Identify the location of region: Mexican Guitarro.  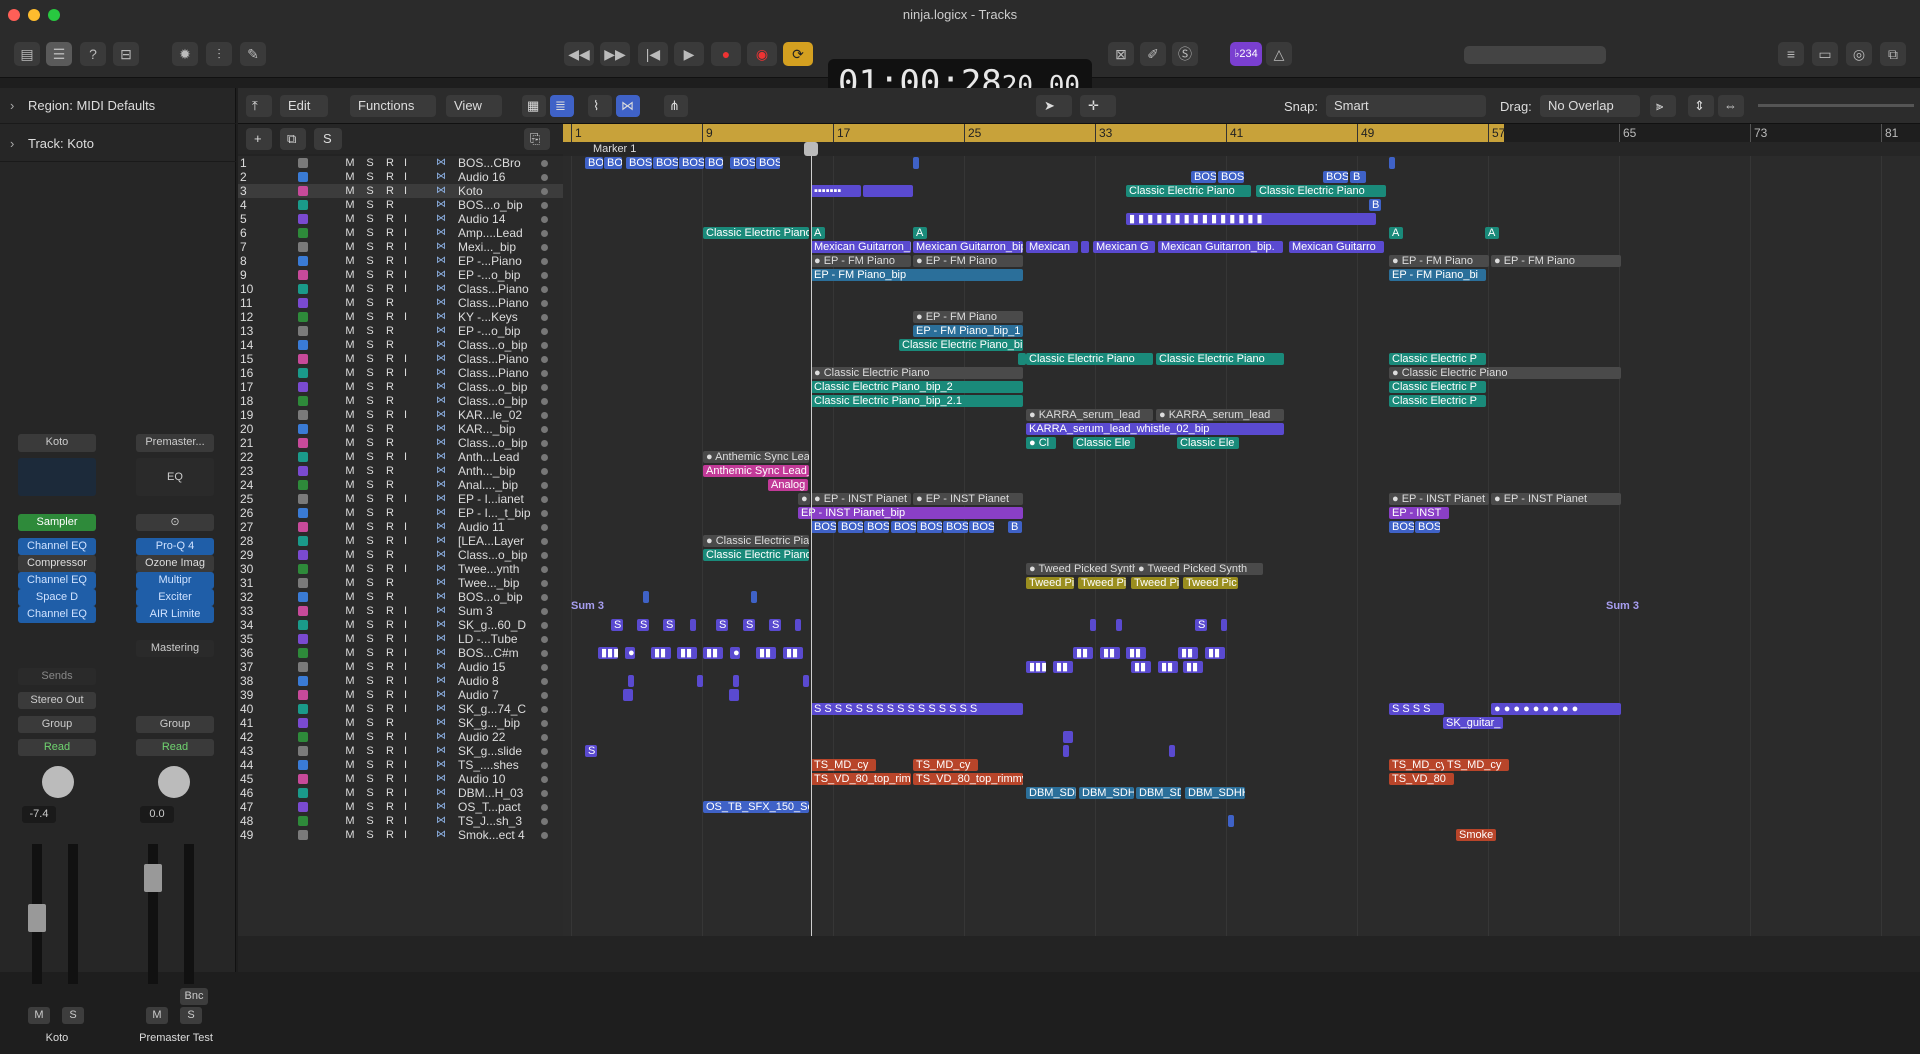
(1336, 247).